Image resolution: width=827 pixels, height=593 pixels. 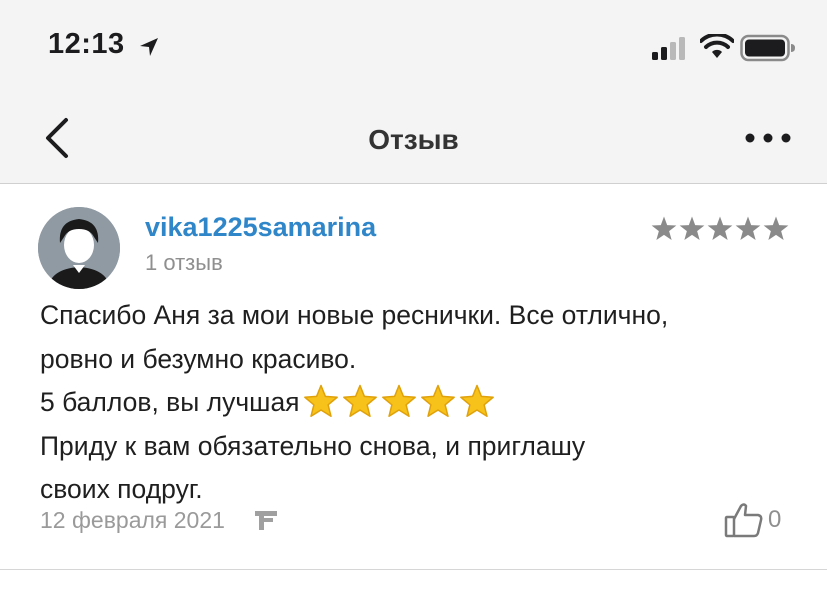 I want to click on status-time: 12:13, so click(x=86, y=44).